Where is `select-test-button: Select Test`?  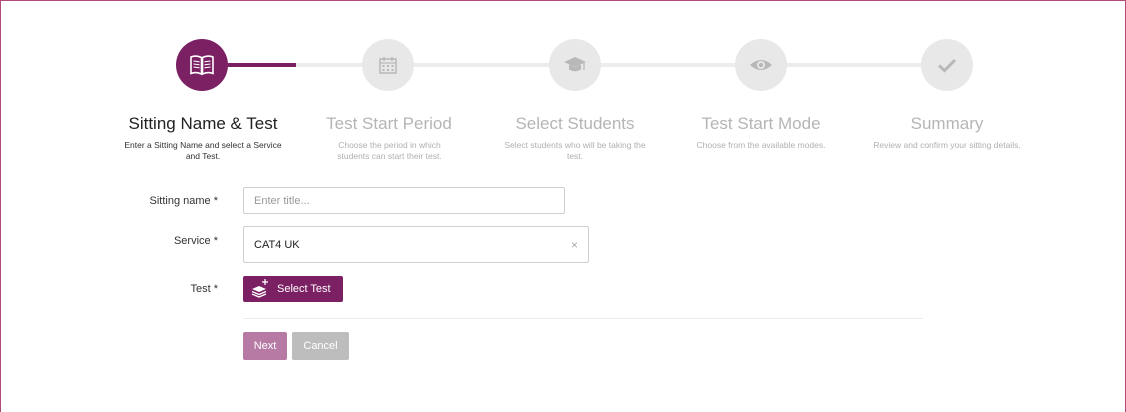 select-test-button: Select Test is located at coordinates (293, 289).